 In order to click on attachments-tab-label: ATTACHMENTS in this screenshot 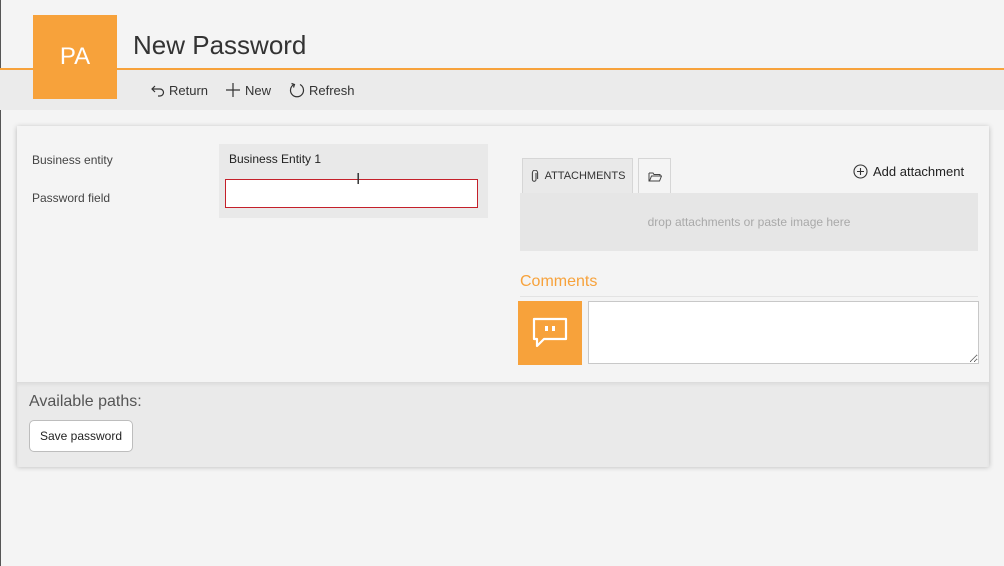, I will do `click(585, 176)`.